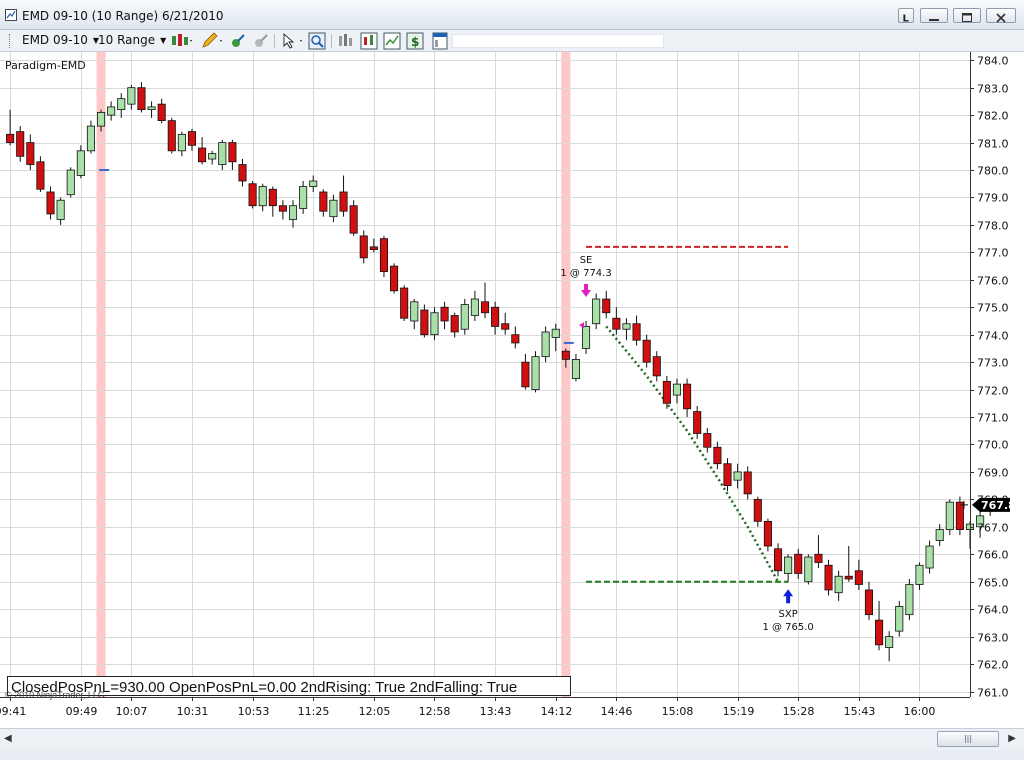 The width and height of the screenshot is (1024, 760). I want to click on toolbar-separator, so click(274, 41).